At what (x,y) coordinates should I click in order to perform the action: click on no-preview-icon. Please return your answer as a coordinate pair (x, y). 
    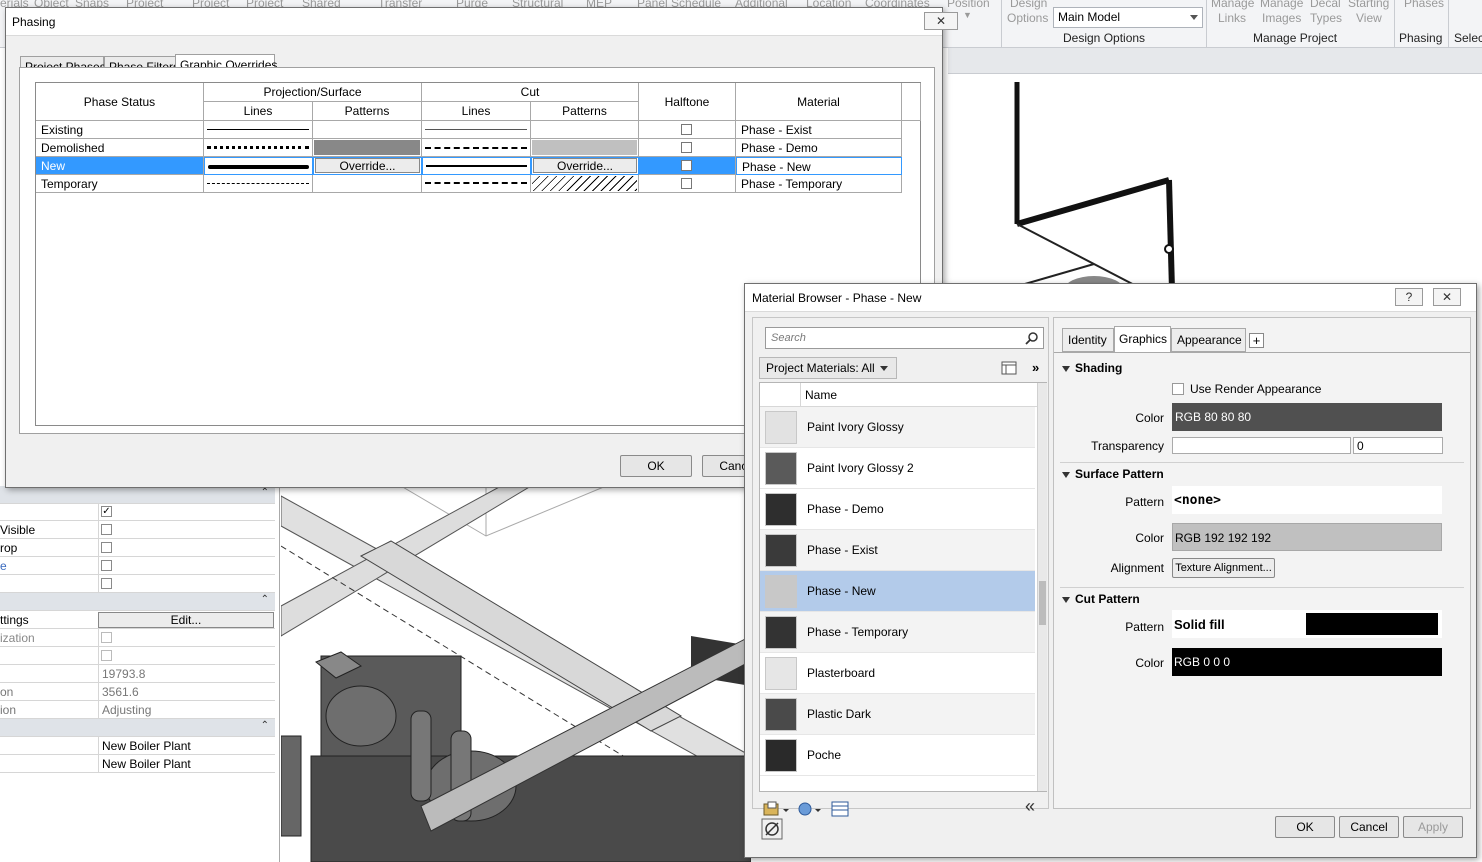
    Looking at the image, I should click on (772, 829).